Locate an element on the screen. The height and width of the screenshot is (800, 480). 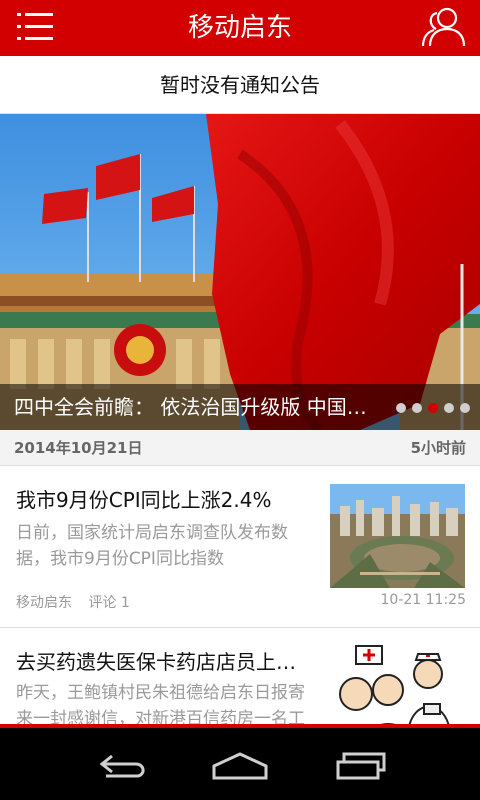
notice-bar: 暂时没有通知公告 is located at coordinates (240, 85).